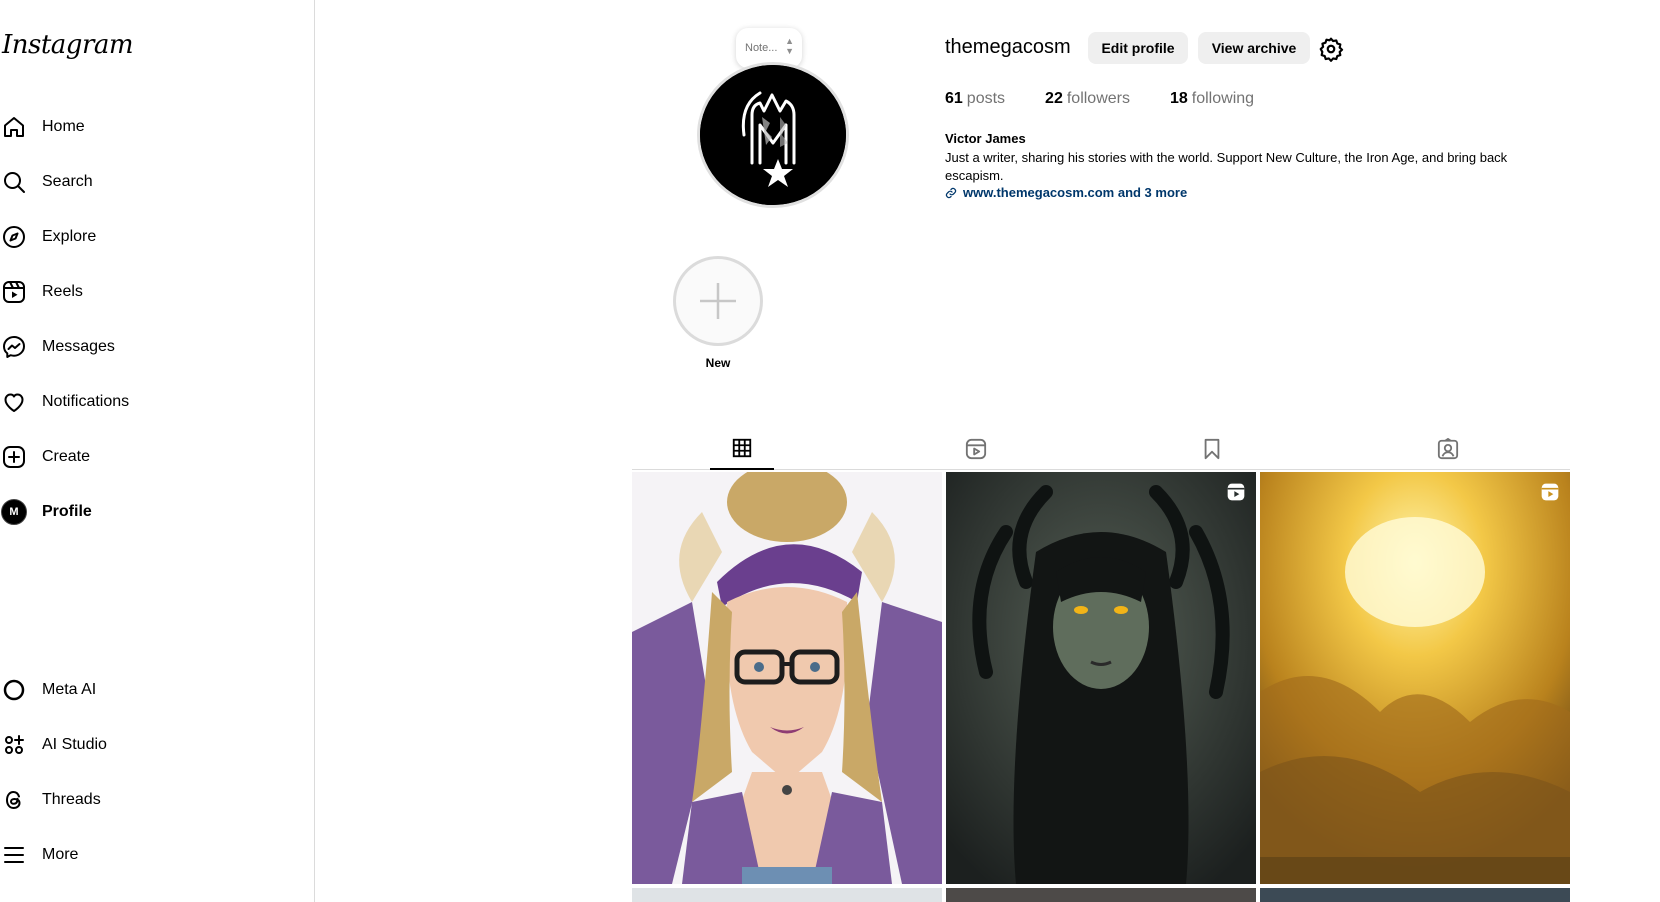 The height and width of the screenshot is (902, 1660). I want to click on hamburger-icon, so click(14, 855).